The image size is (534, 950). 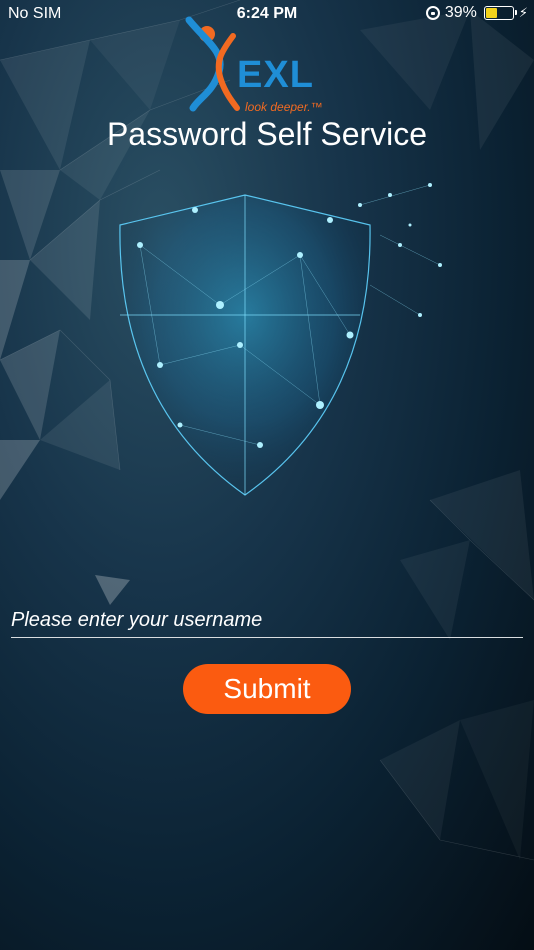 I want to click on logo-tagline: look deeper.™, so click(x=284, y=107).